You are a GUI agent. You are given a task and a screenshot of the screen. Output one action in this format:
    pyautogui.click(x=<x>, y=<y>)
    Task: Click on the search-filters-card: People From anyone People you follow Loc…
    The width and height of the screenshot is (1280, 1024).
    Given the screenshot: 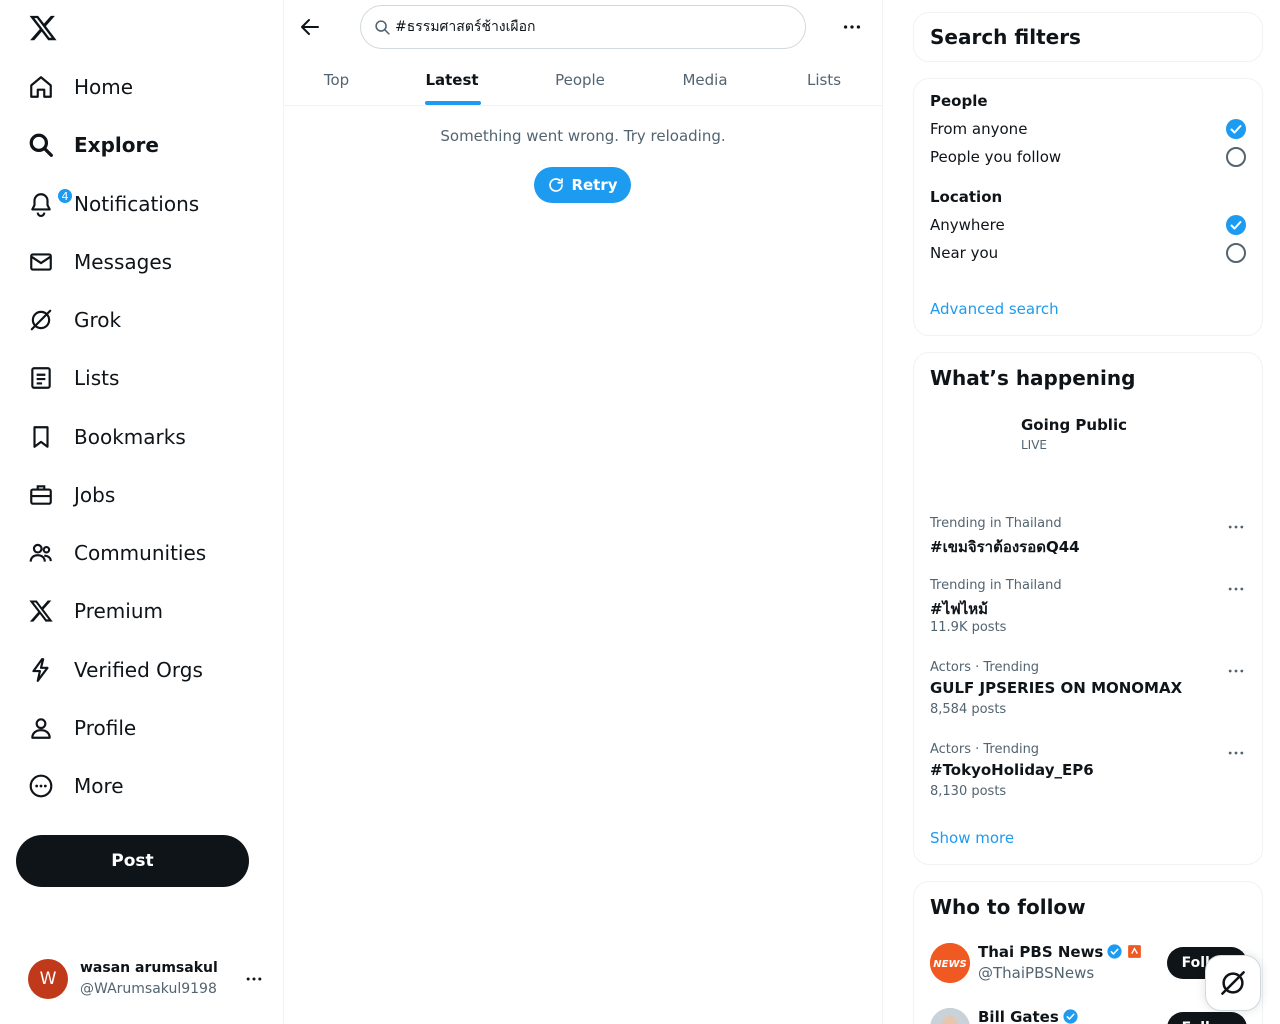 What is the action you would take?
    pyautogui.click(x=1088, y=207)
    